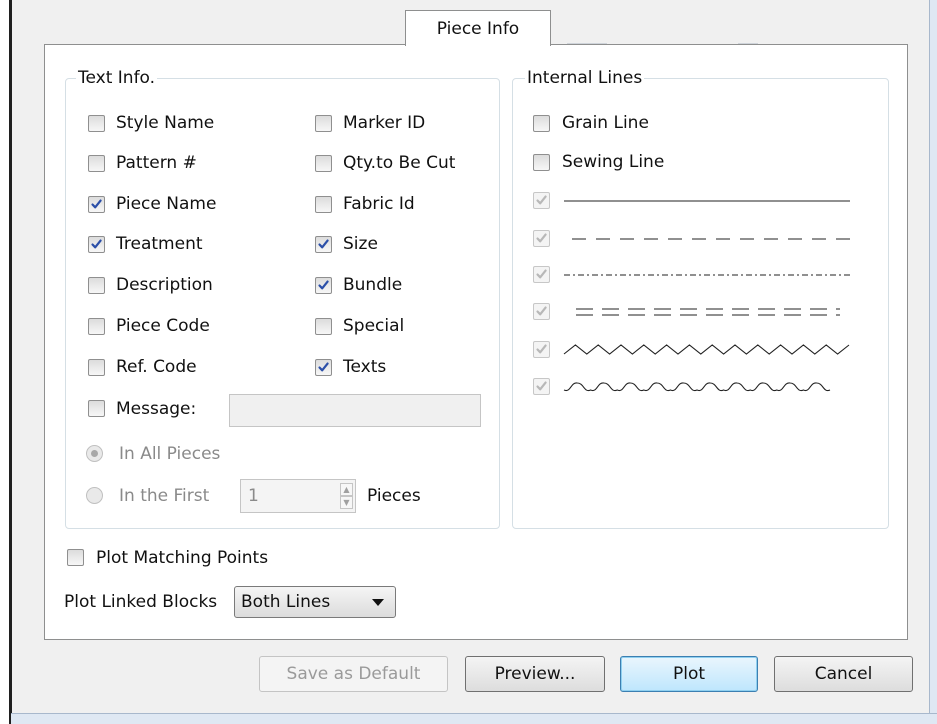 The height and width of the screenshot is (724, 937). What do you see at coordinates (384, 123) in the screenshot?
I see `marker-id-label: Marker ID` at bounding box center [384, 123].